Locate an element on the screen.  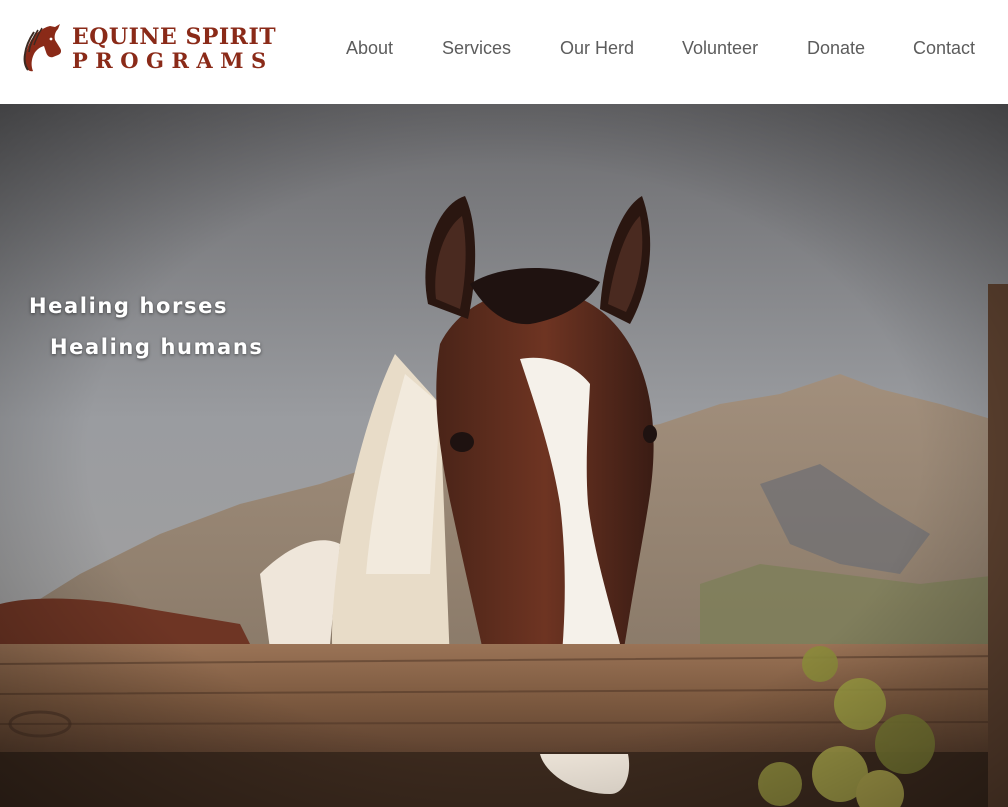
nav-our-herd: Our Herd is located at coordinates (597, 48).